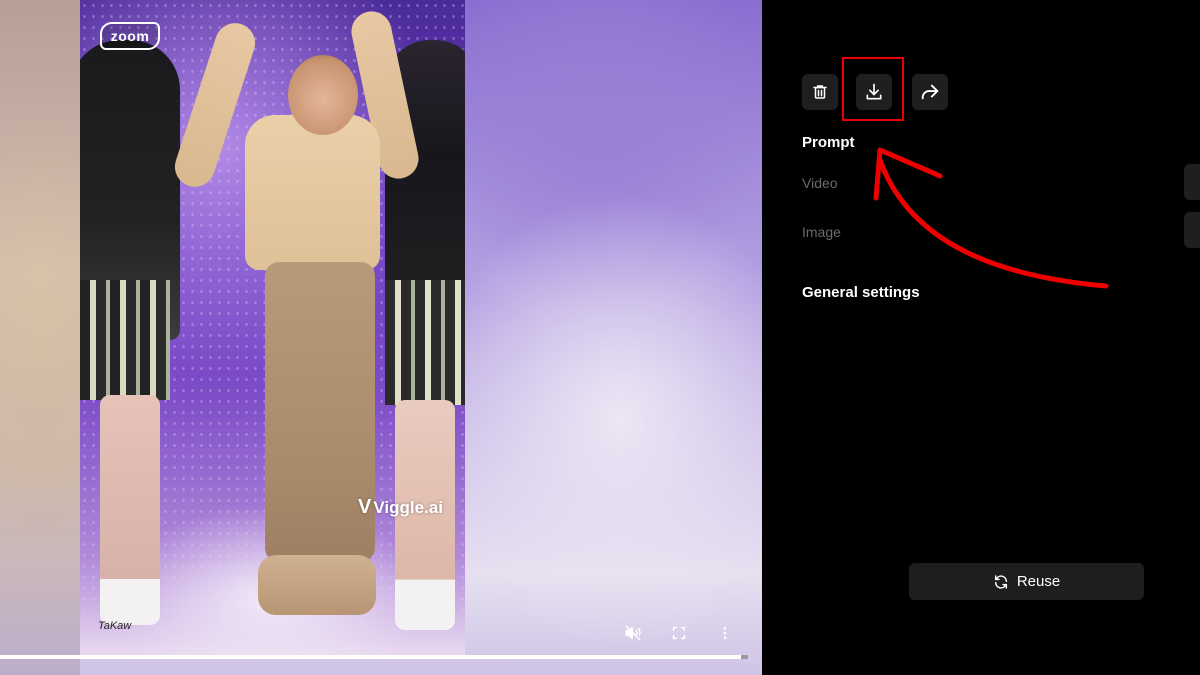 The width and height of the screenshot is (1200, 675). I want to click on viggle-logo-icon: V, so click(365, 507).